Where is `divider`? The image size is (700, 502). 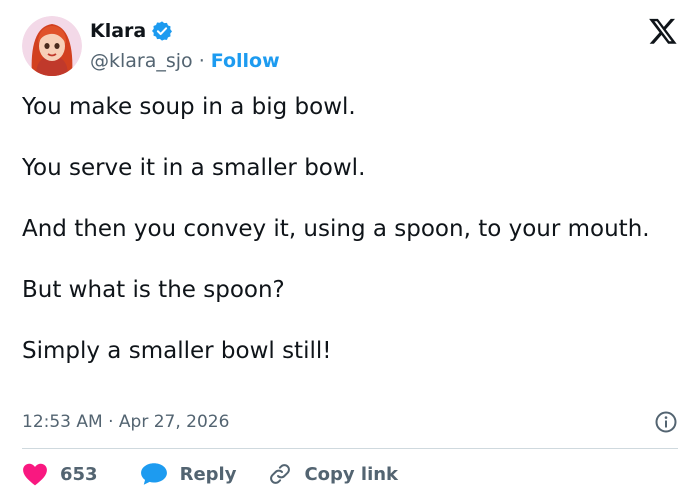 divider is located at coordinates (350, 448).